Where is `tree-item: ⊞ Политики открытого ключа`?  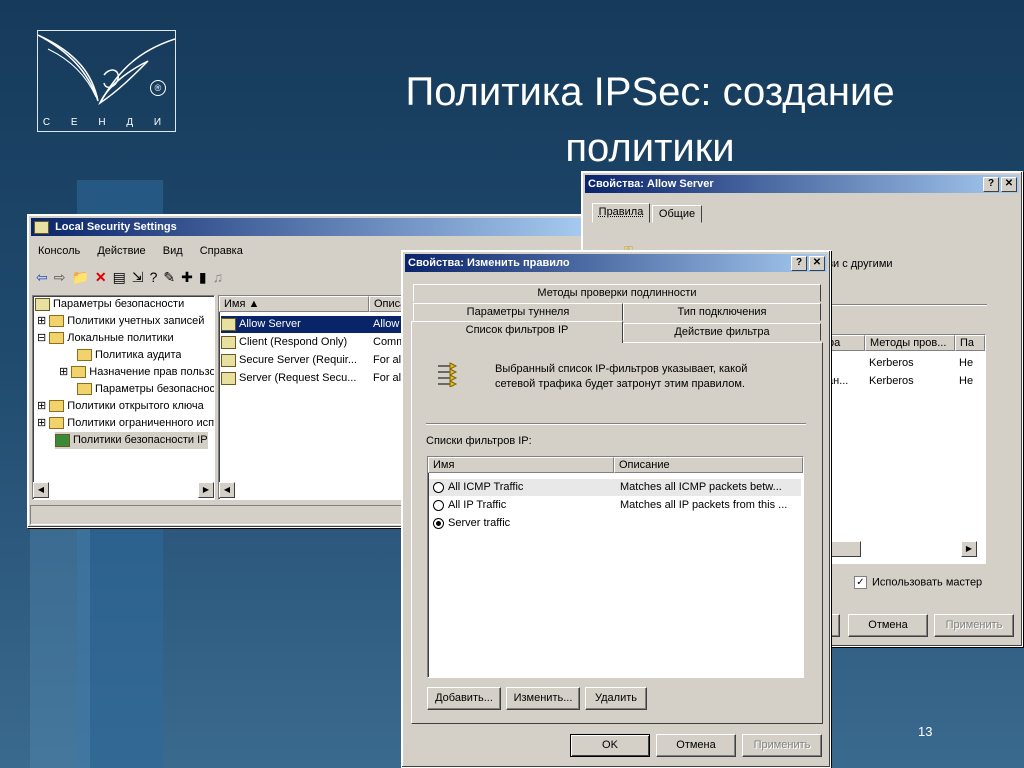 tree-item: ⊞ Политики открытого ключа is located at coordinates (120, 406).